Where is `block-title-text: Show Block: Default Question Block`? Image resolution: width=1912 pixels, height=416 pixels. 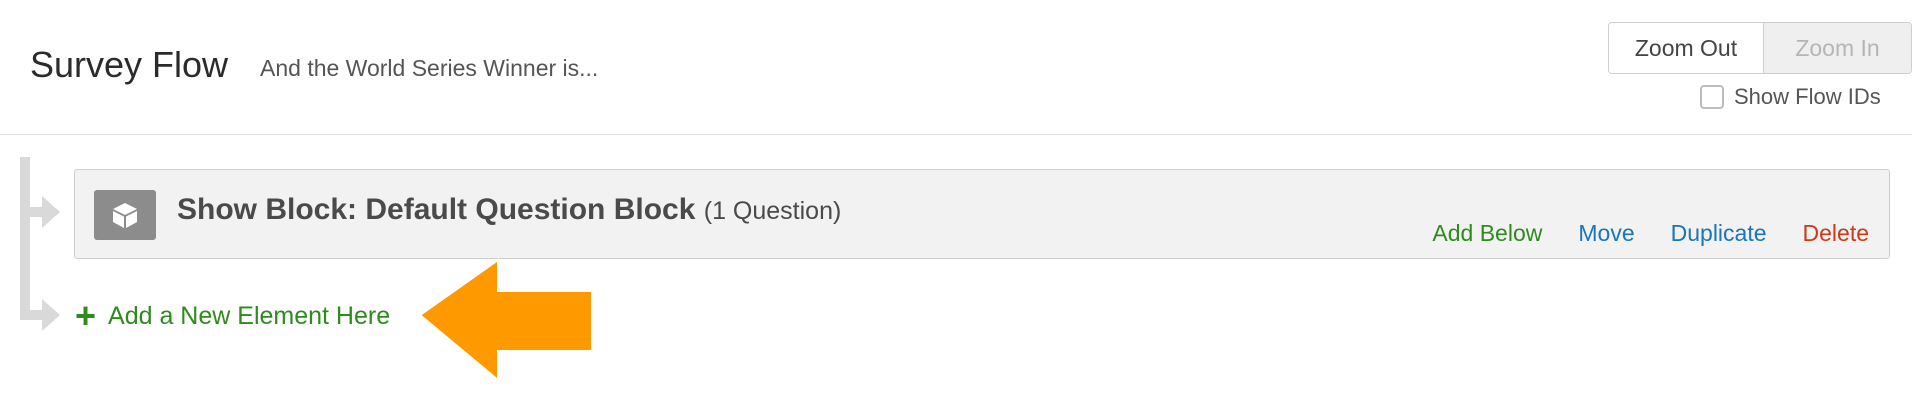 block-title-text: Show Block: Default Question Block is located at coordinates (436, 209).